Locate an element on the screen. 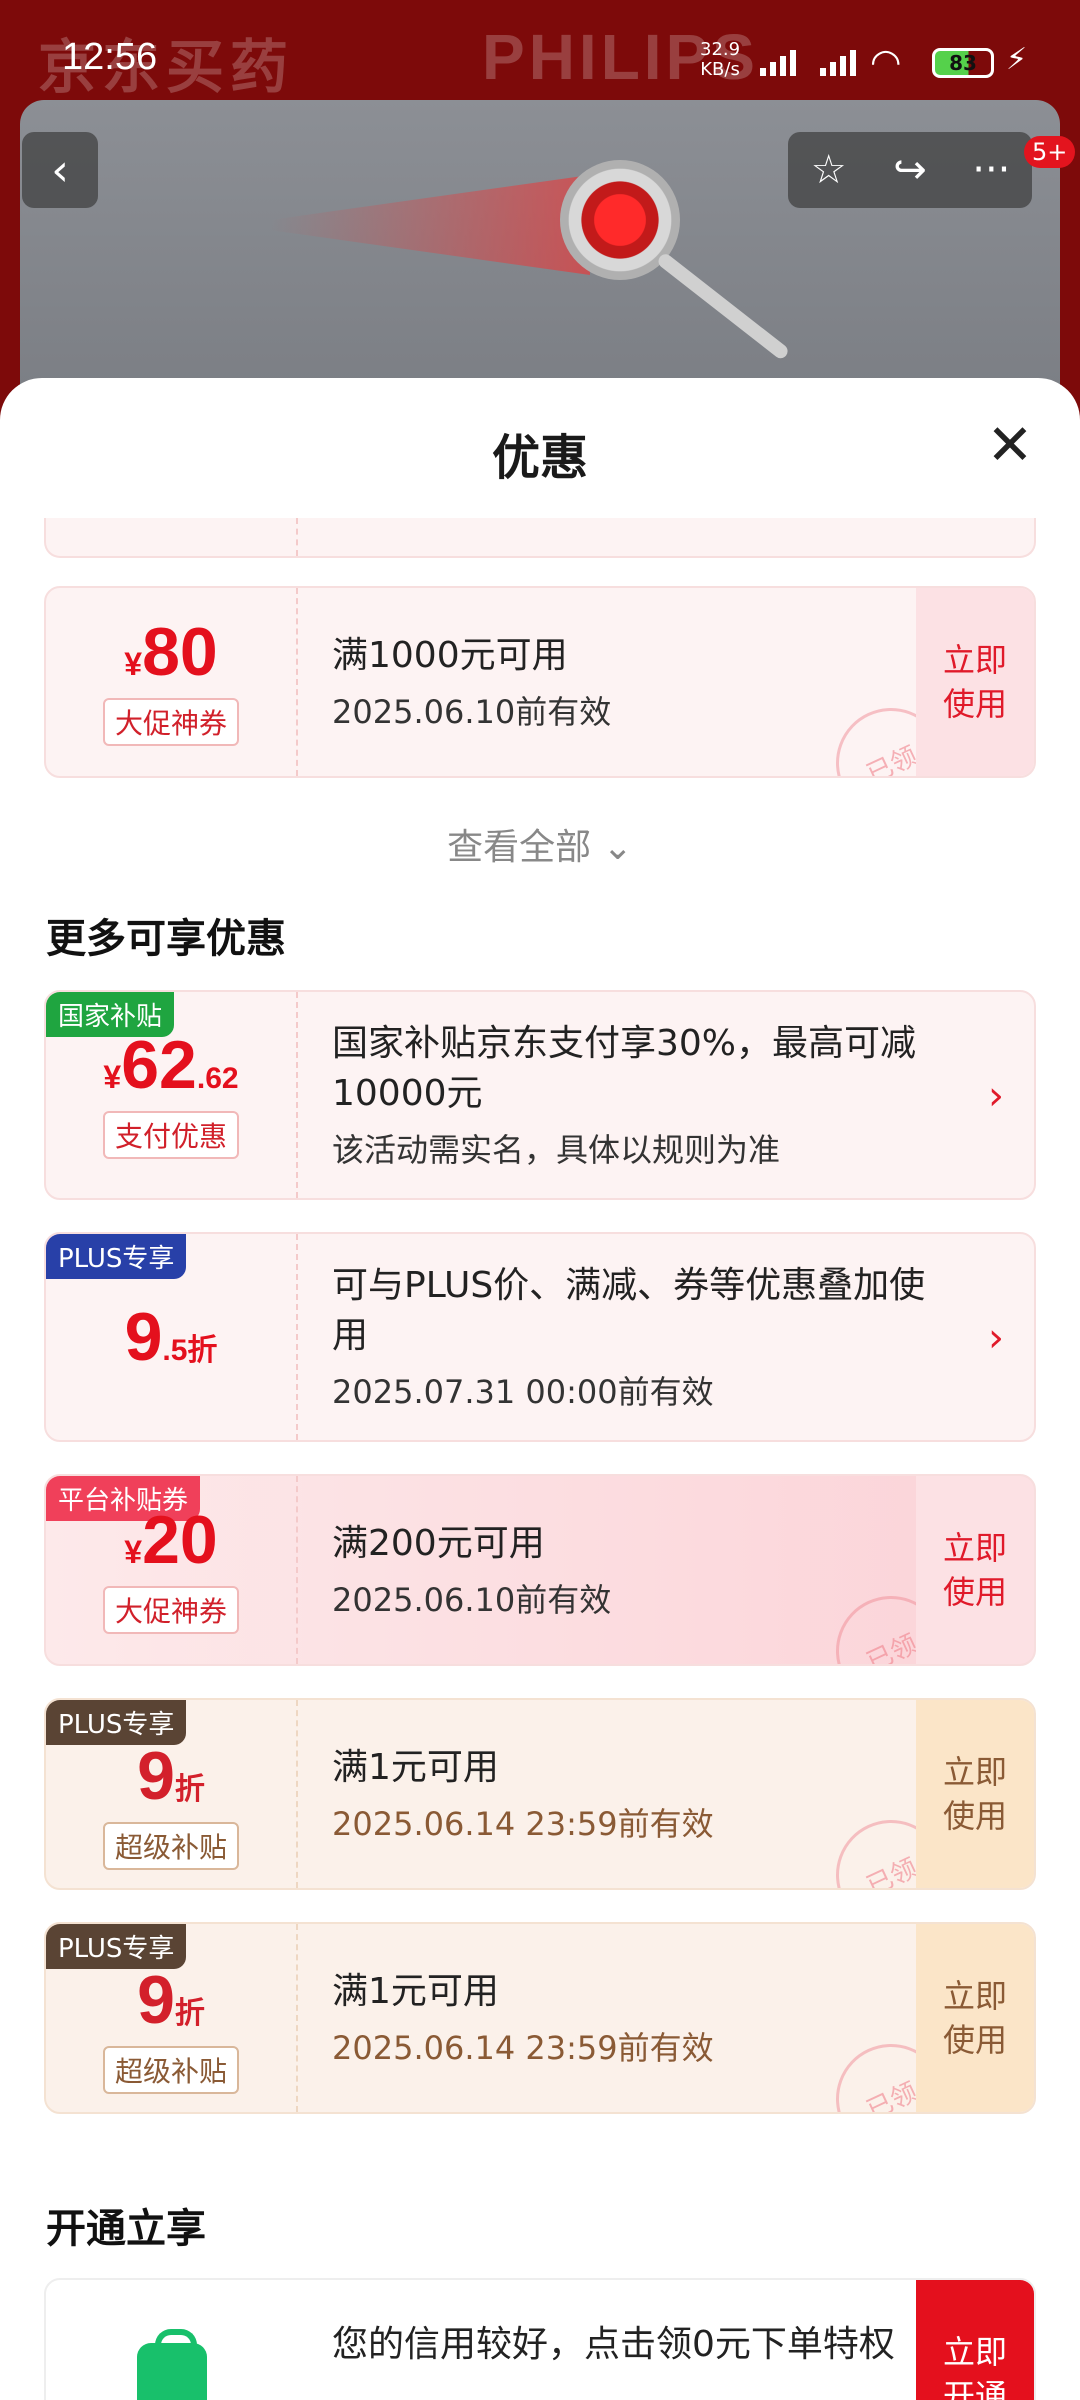  nav-actions: ☆ ↪ ··· is located at coordinates (910, 170).